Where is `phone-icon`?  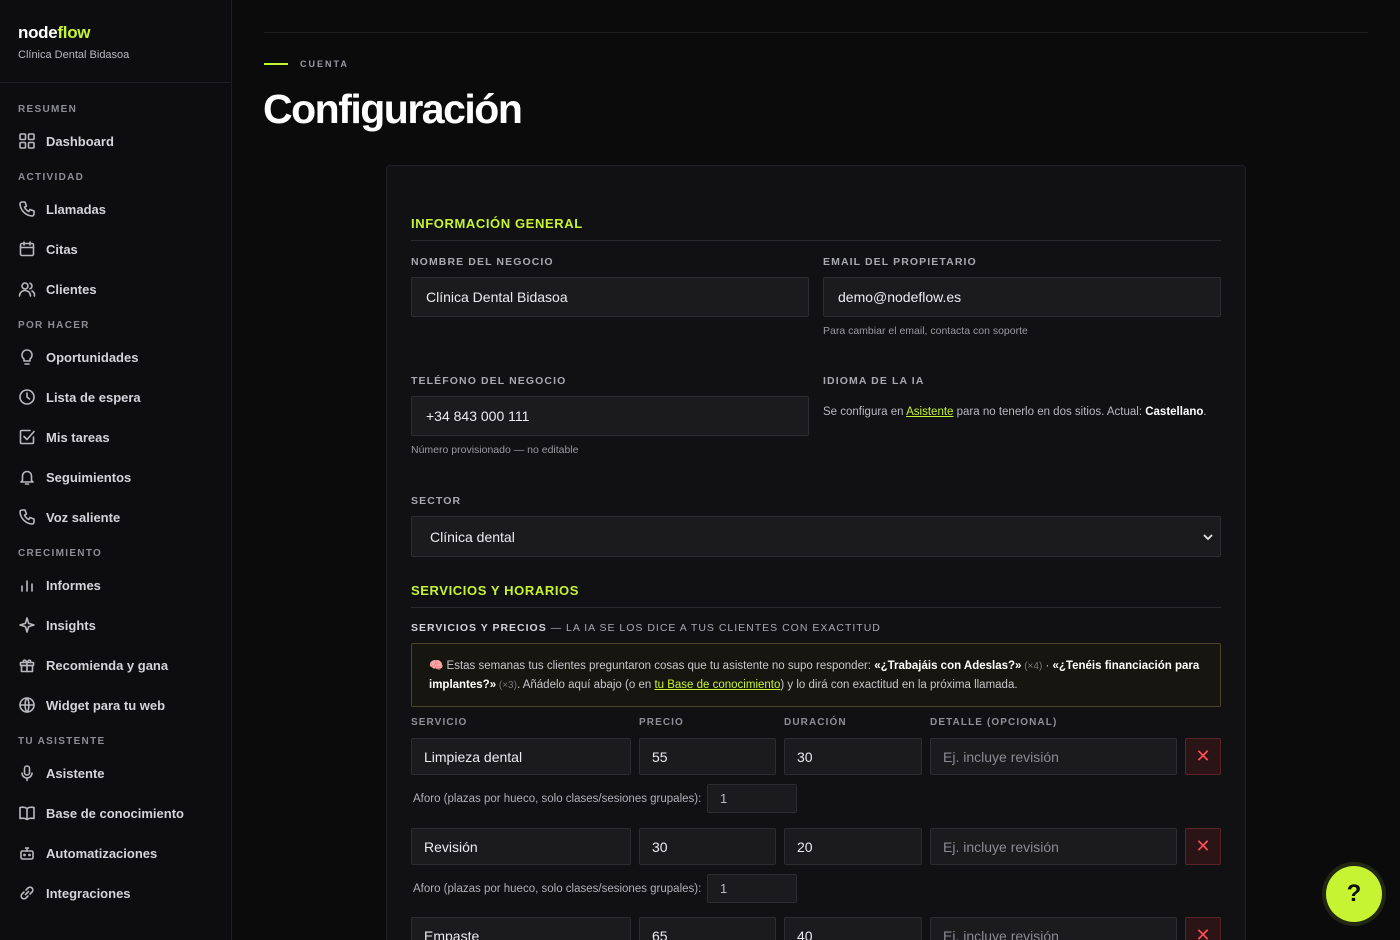
phone-icon is located at coordinates (27, 209).